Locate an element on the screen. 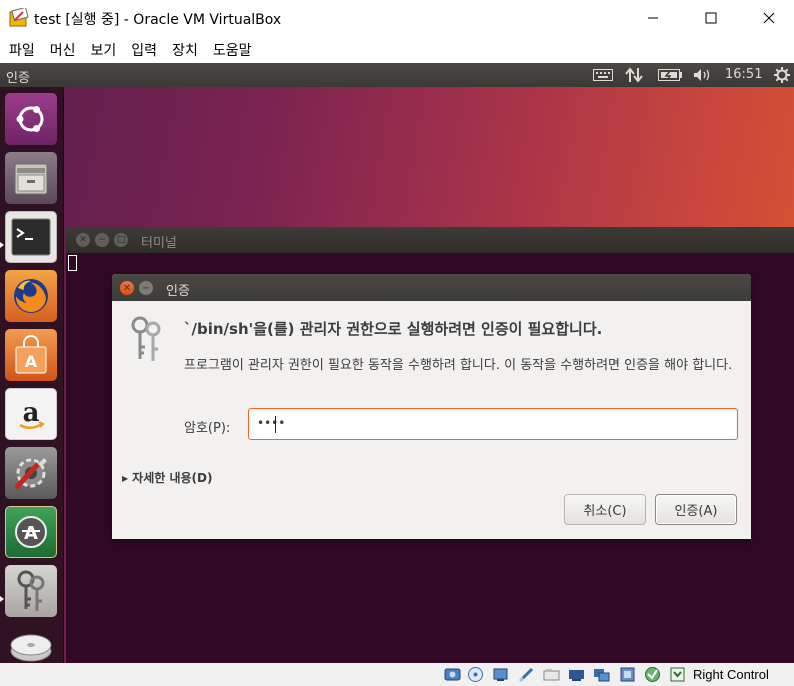 The width and height of the screenshot is (794, 686). details-label: 자세한 내용(D) is located at coordinates (172, 478).